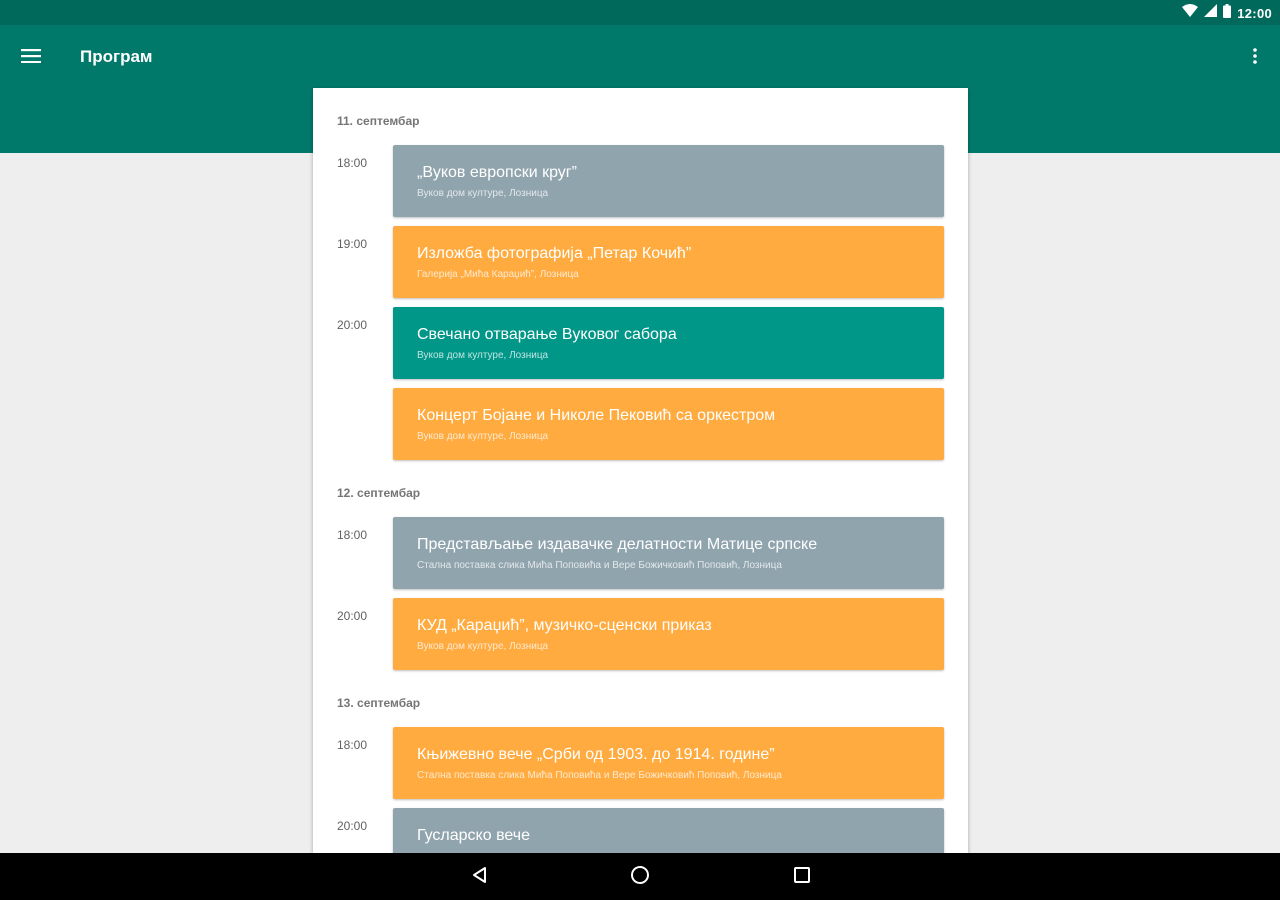 This screenshot has height=900, width=1280. What do you see at coordinates (668, 830) in the screenshot?
I see `event-card: Гусларско вече` at bounding box center [668, 830].